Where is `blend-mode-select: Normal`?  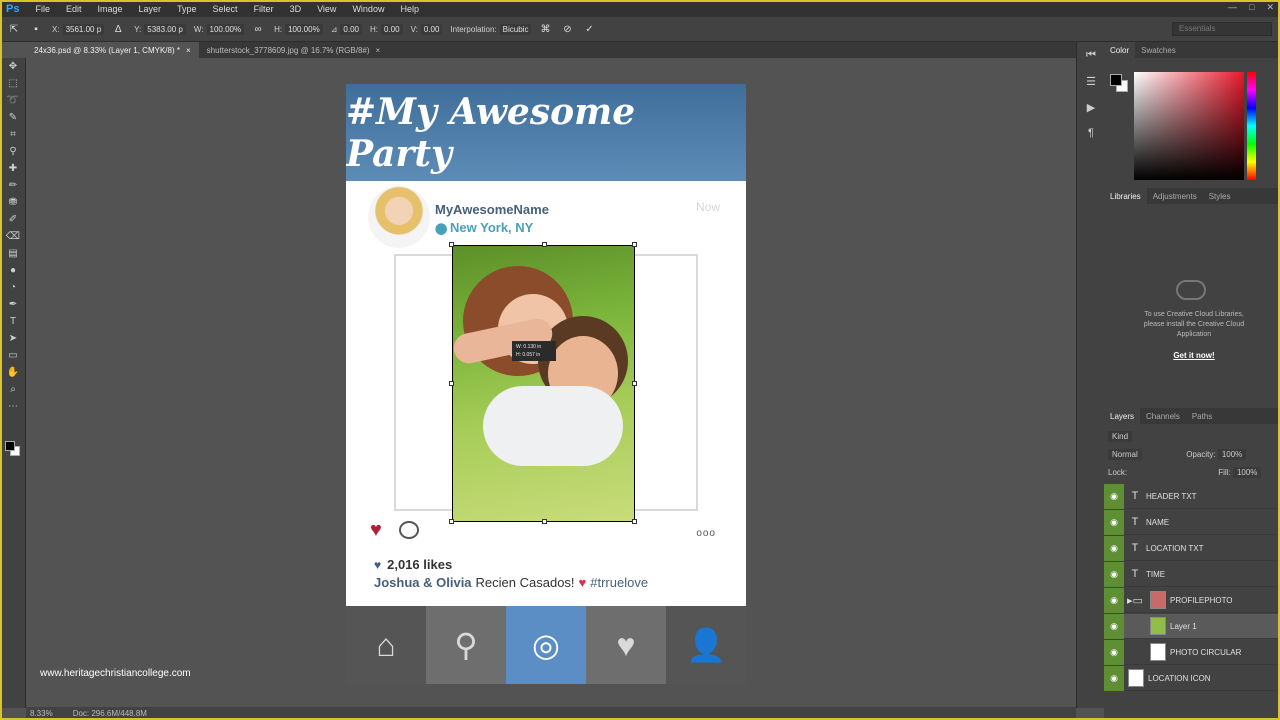 blend-mode-select: Normal is located at coordinates (1125, 454).